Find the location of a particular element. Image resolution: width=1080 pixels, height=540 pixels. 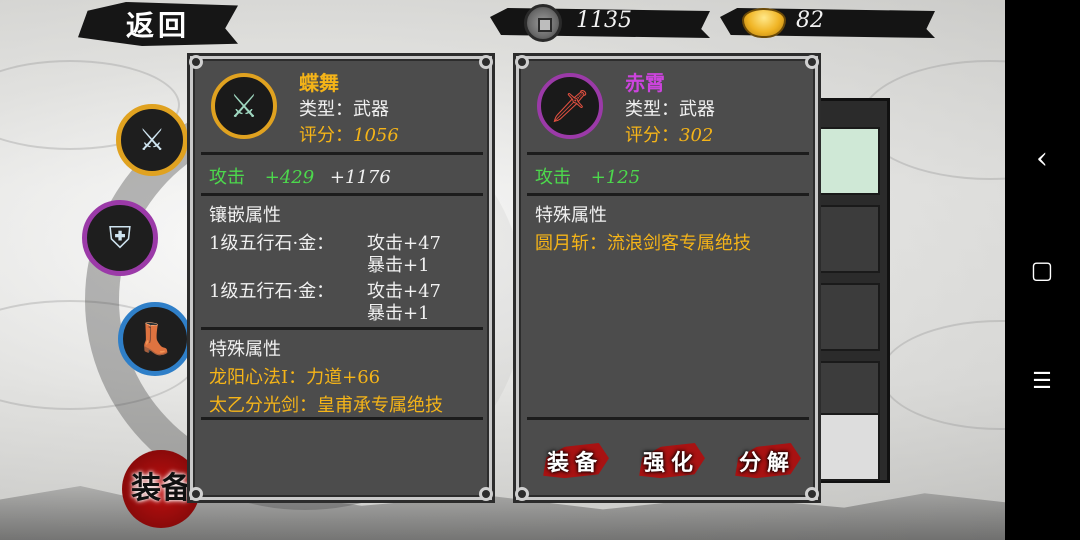

wave-decoration is located at coordinates (942, 375).